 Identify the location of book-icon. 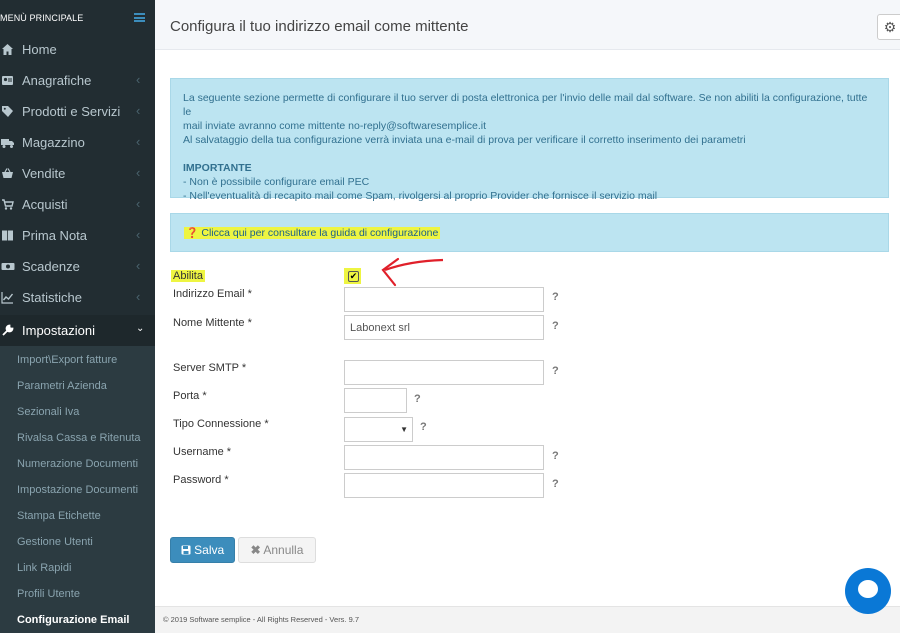
(7, 235).